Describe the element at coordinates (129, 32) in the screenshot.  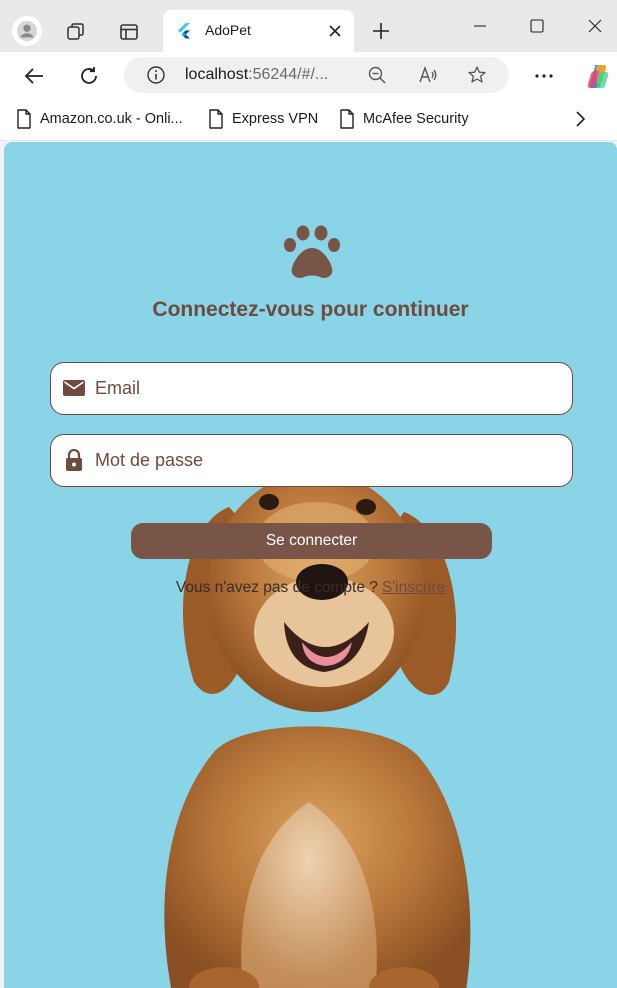
I see `vertical-tabs-icon` at that location.